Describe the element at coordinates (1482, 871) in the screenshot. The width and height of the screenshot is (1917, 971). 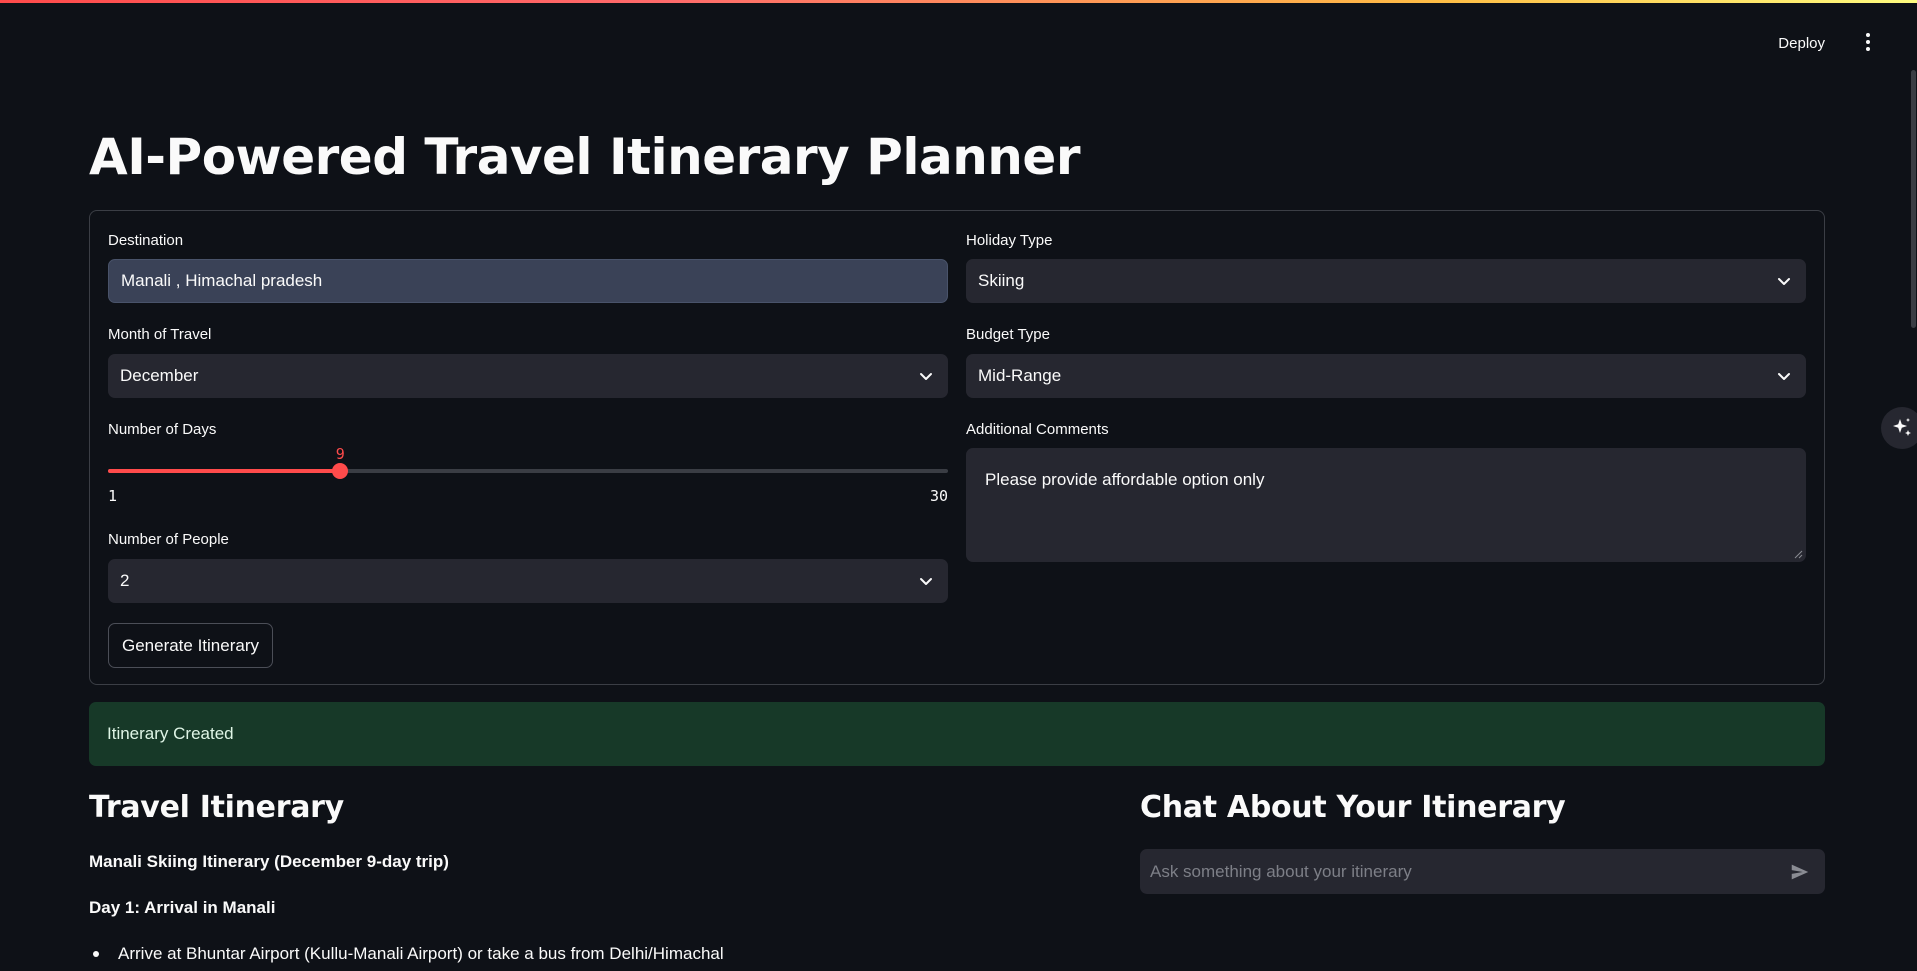
I see `chat-input: Ask something about your itinerary` at that location.